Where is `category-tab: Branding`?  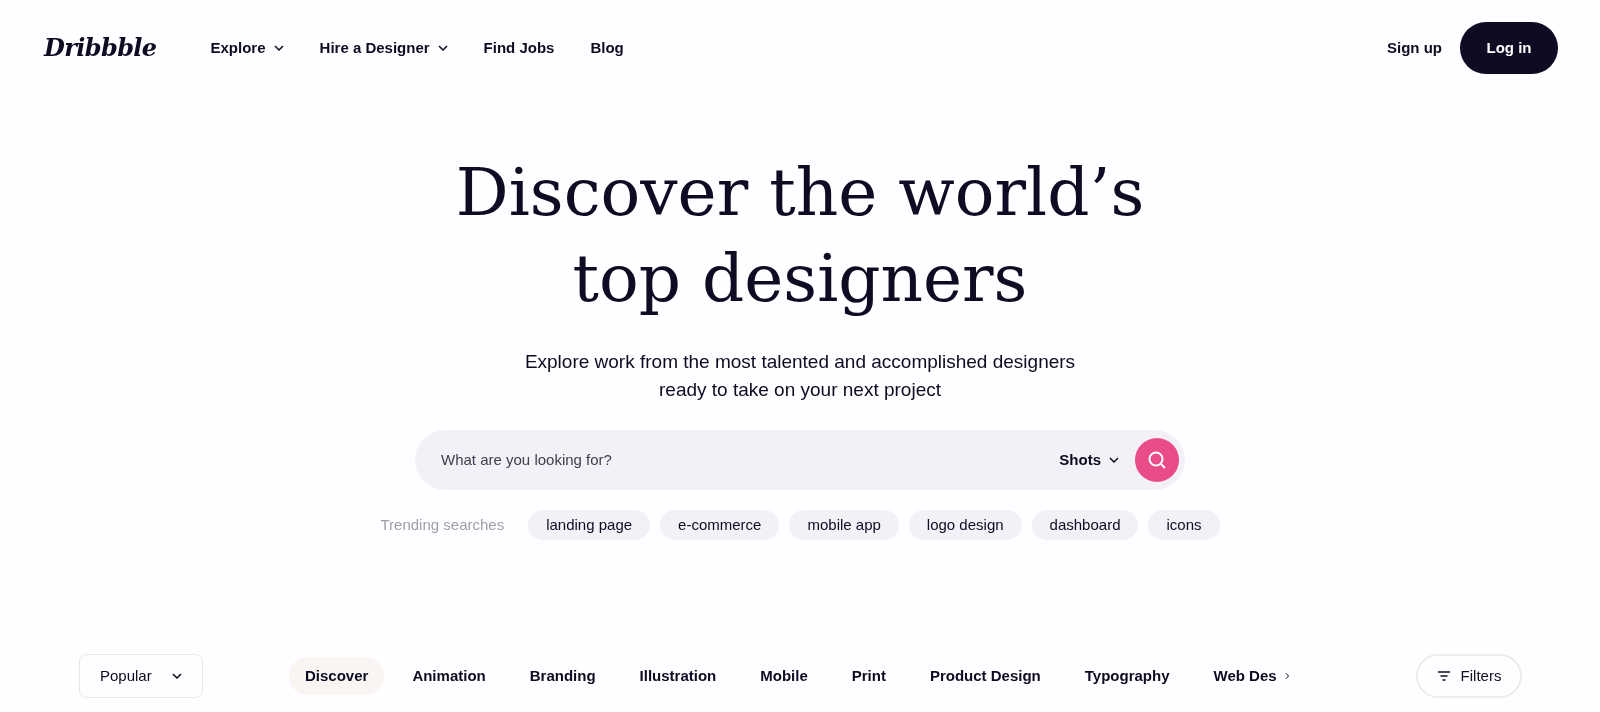 category-tab: Branding is located at coordinates (562, 676).